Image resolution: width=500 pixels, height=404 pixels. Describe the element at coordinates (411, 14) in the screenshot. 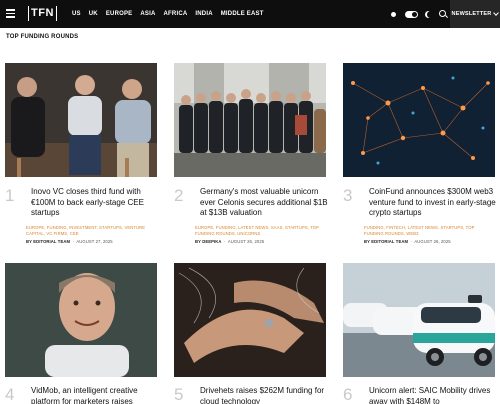

I see `theme-toggle` at that location.